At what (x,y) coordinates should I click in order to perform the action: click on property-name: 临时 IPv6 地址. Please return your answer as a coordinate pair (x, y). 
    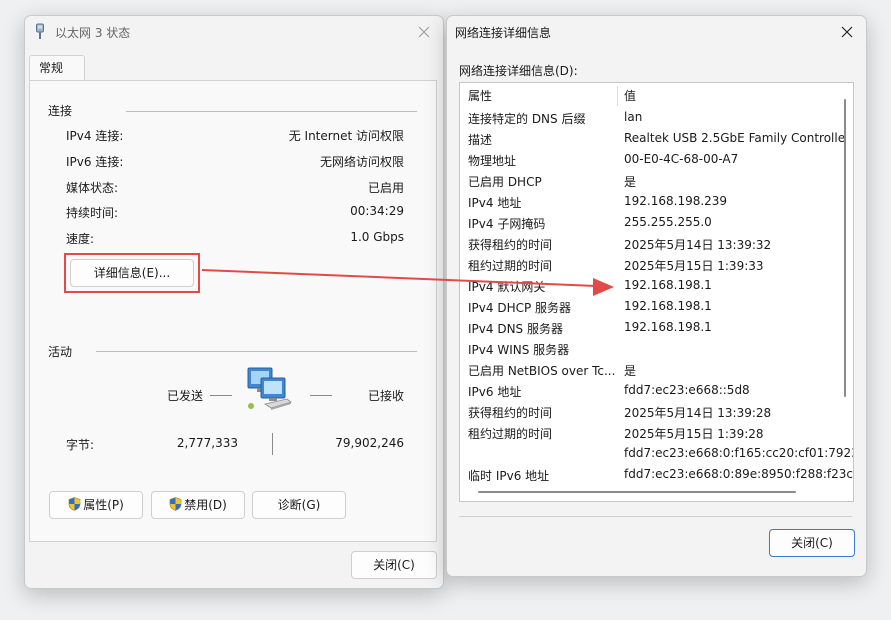
    Looking at the image, I should click on (509, 476).